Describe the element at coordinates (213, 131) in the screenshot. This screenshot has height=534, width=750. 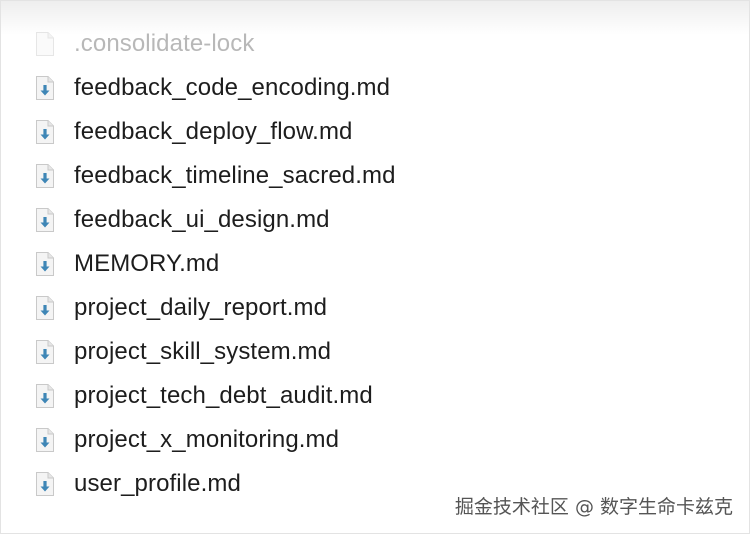
I see `file-name: feedback_deploy_flow.md` at that location.